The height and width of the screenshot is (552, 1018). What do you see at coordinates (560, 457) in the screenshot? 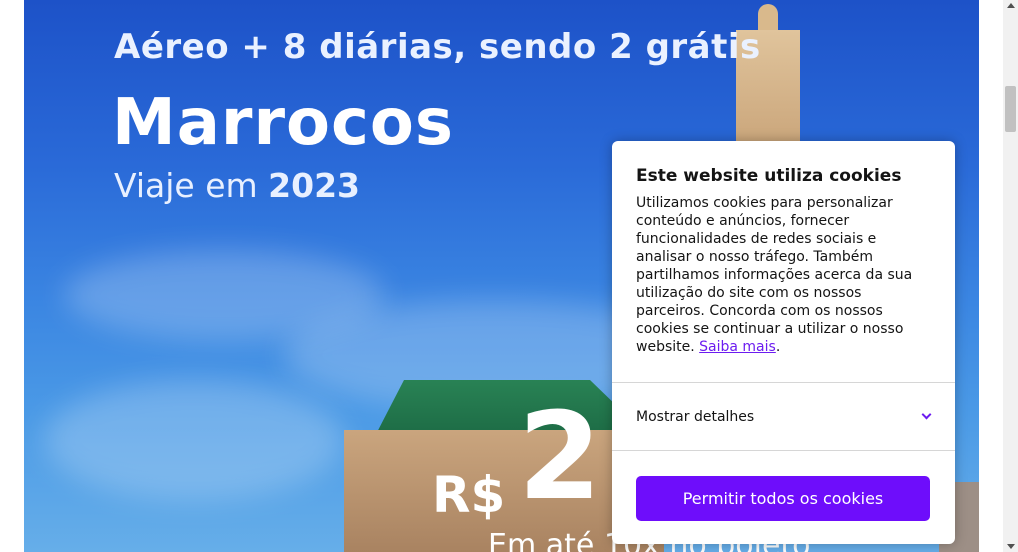
I see `price-value: 2` at bounding box center [560, 457].